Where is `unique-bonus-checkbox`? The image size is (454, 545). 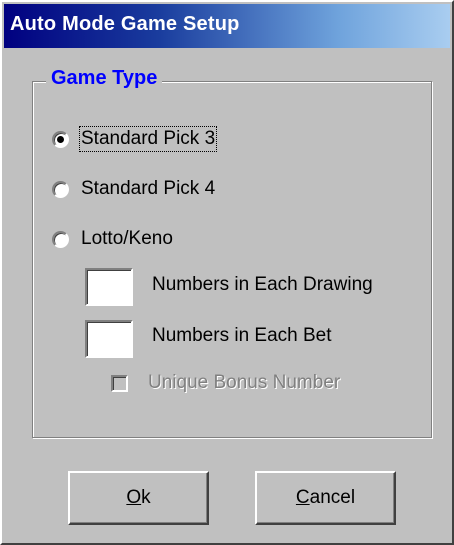
unique-bonus-checkbox is located at coordinates (119, 383).